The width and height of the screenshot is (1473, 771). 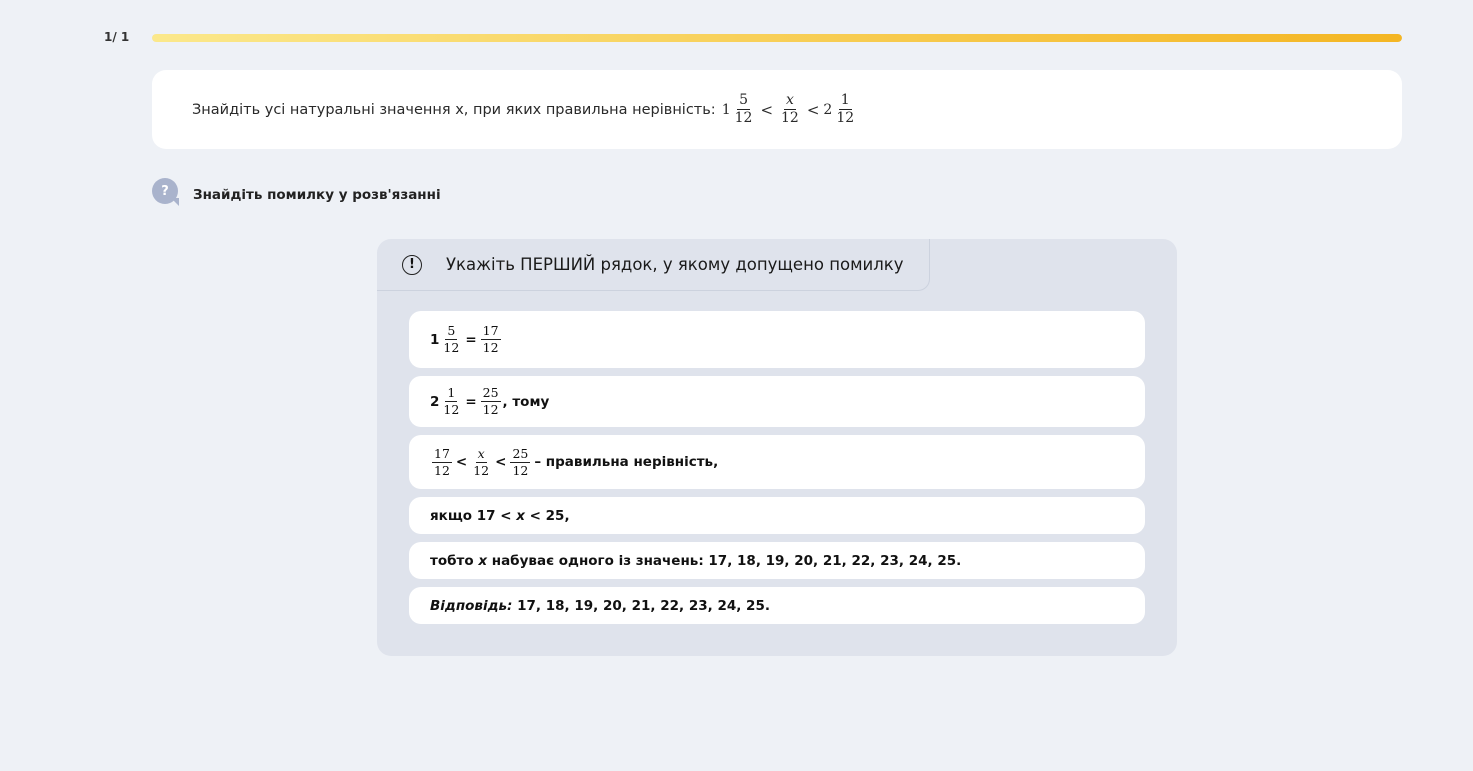 I want to click on progress-bar, so click(x=777, y=38).